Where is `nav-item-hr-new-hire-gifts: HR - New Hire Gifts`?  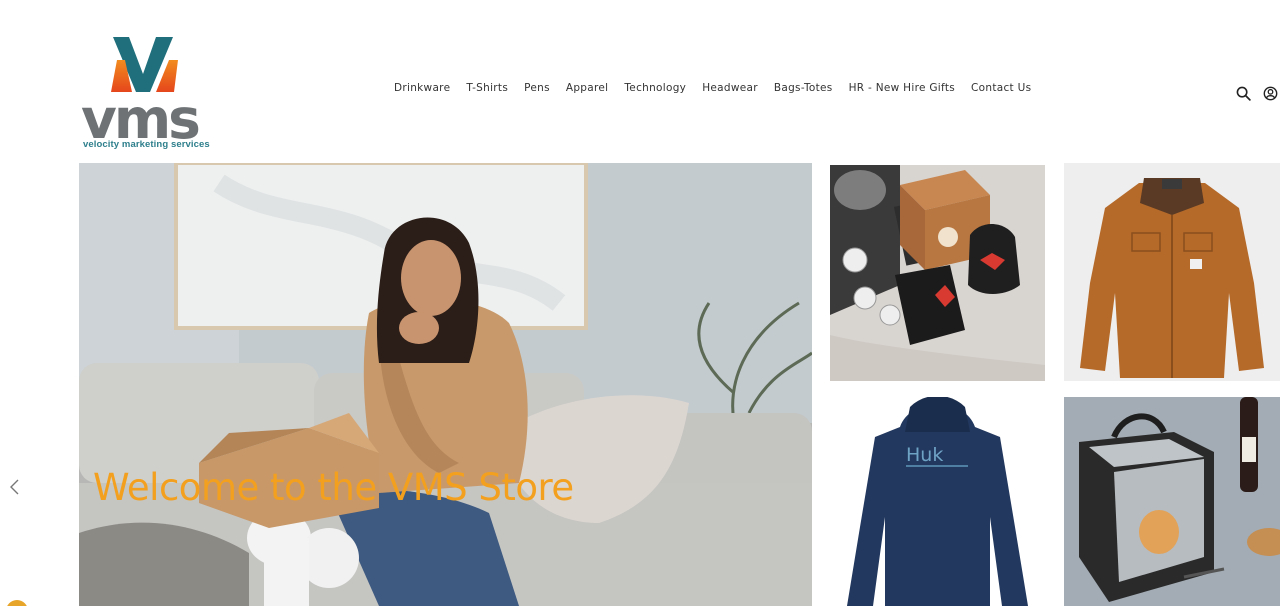
nav-item-hr-new-hire-gifts: HR - New Hire Gifts is located at coordinates (902, 88).